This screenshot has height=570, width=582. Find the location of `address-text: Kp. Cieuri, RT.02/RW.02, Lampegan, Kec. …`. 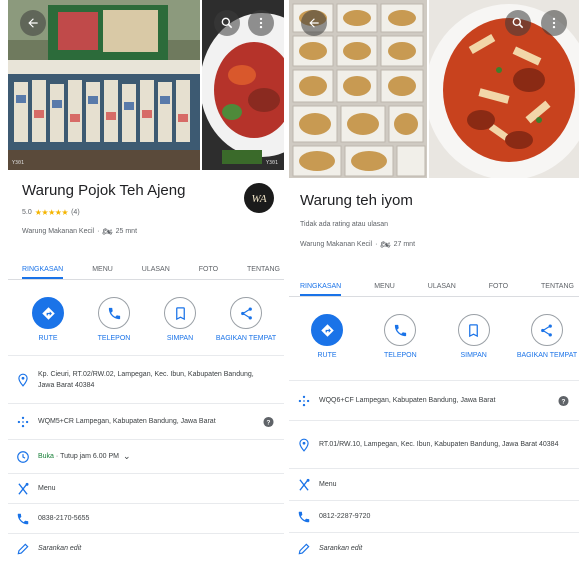

address-text: Kp. Cieuri, RT.02/RW.02, Lampegan, Kec. … is located at coordinates (146, 379).